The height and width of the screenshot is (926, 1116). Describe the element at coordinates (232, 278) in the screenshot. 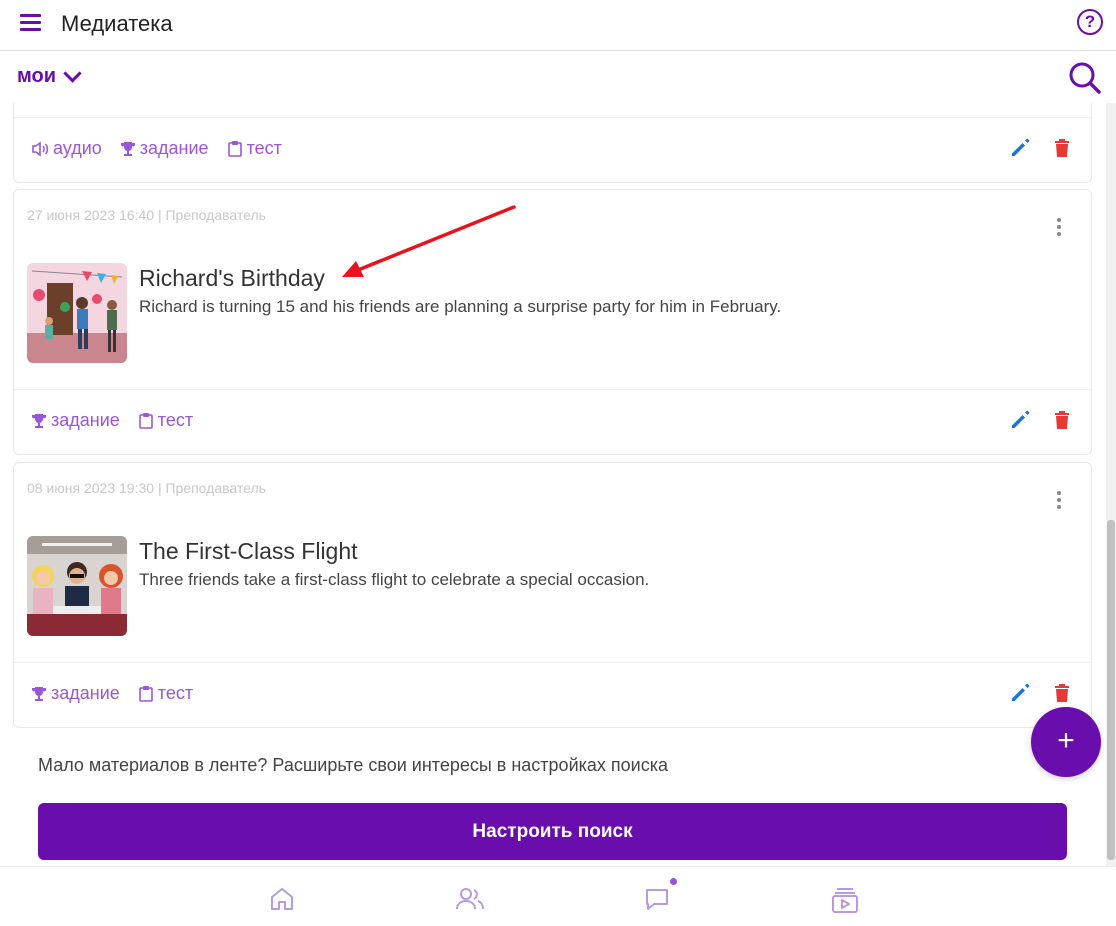

I see `item-title: Richard's Birthday` at that location.